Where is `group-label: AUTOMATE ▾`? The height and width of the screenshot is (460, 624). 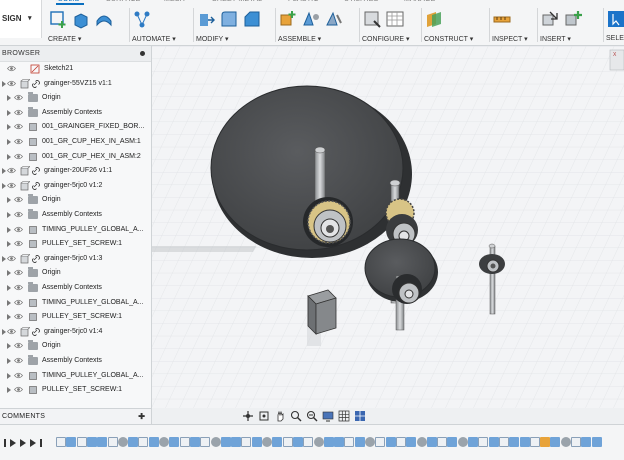
group-label: AUTOMATE ▾ is located at coordinates (154, 39).